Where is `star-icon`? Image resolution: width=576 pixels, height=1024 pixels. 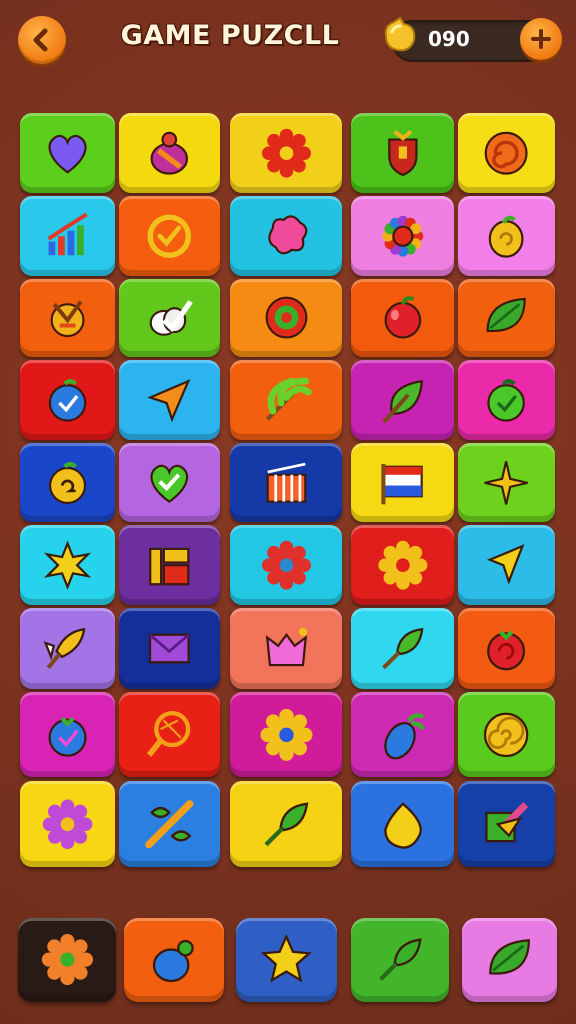 star-icon is located at coordinates (286, 958).